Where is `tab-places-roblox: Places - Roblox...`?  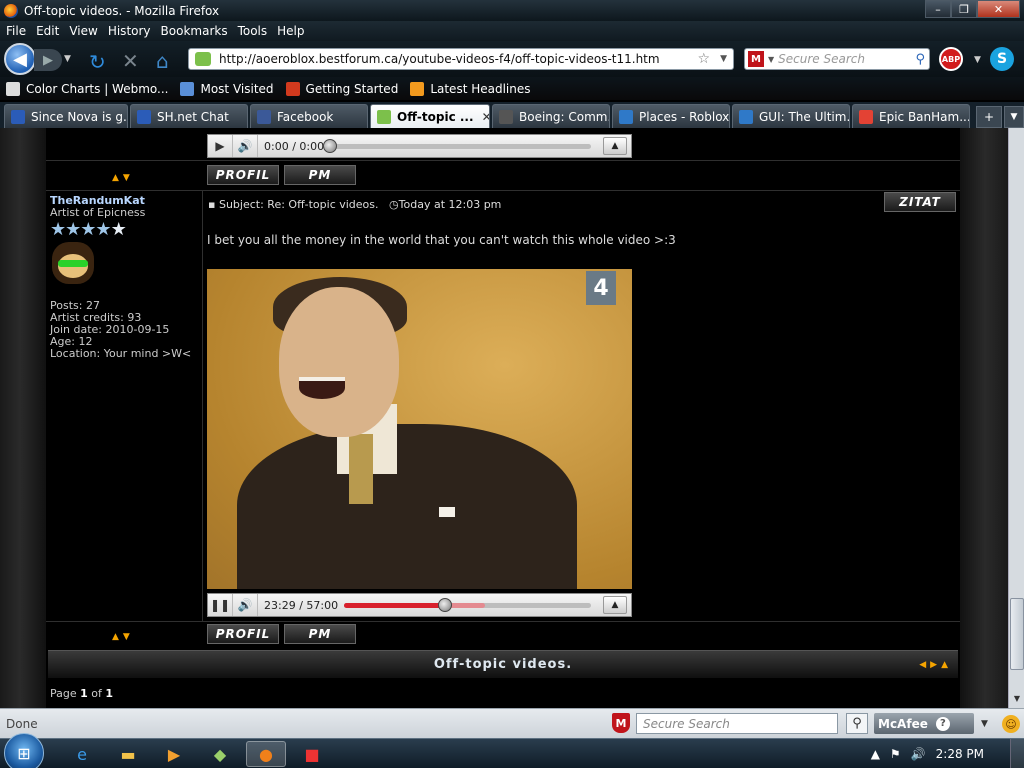
tab-places-roblox: Places - Roblox... is located at coordinates (671, 116).